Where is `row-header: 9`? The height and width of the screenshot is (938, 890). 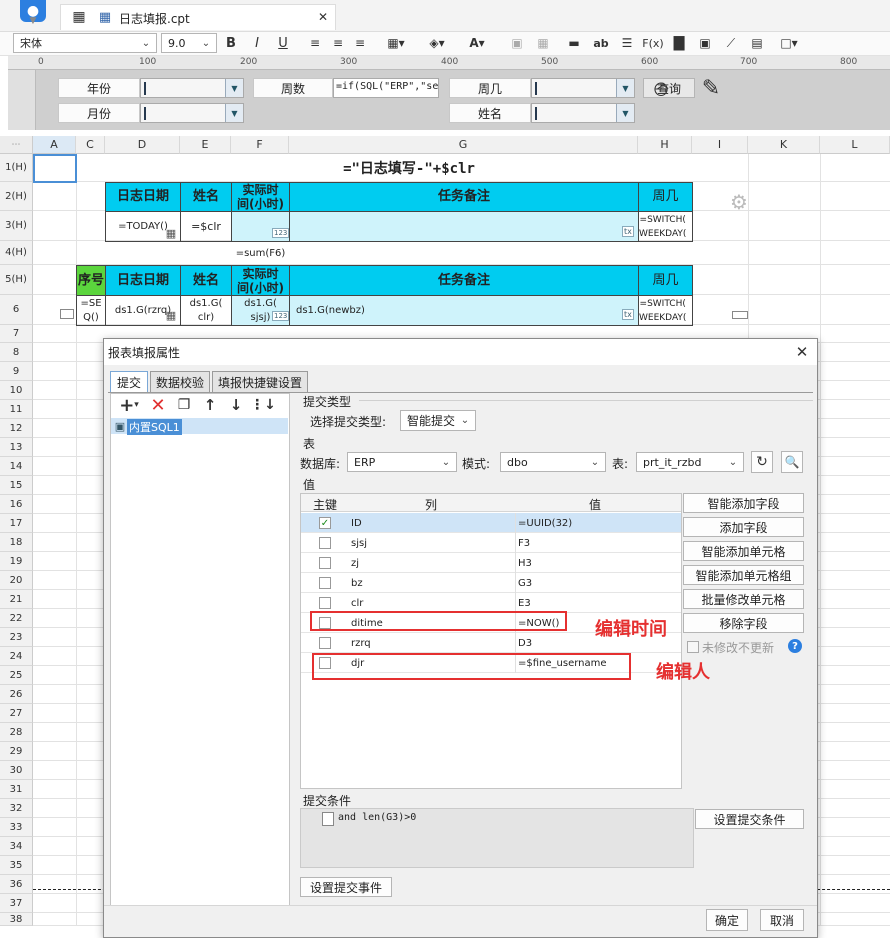
row-header: 9 is located at coordinates (16, 371).